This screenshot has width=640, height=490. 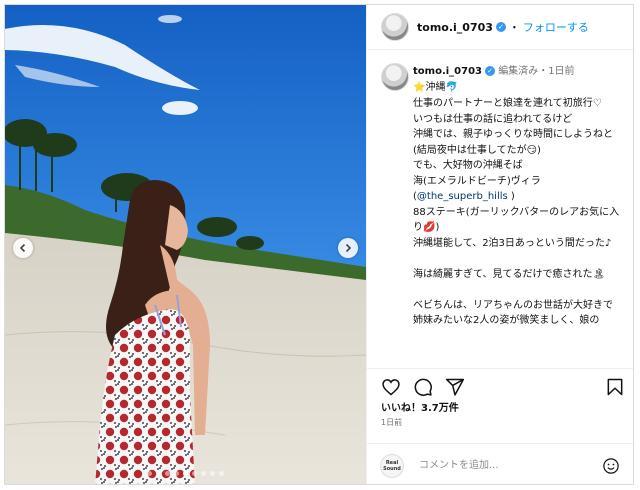 I want to click on emoji-button, so click(x=611, y=468).